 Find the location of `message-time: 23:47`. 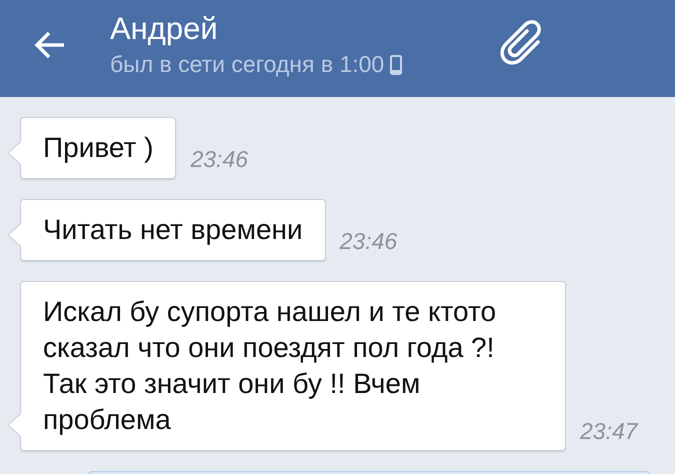

message-time: 23:47 is located at coordinates (608, 432).